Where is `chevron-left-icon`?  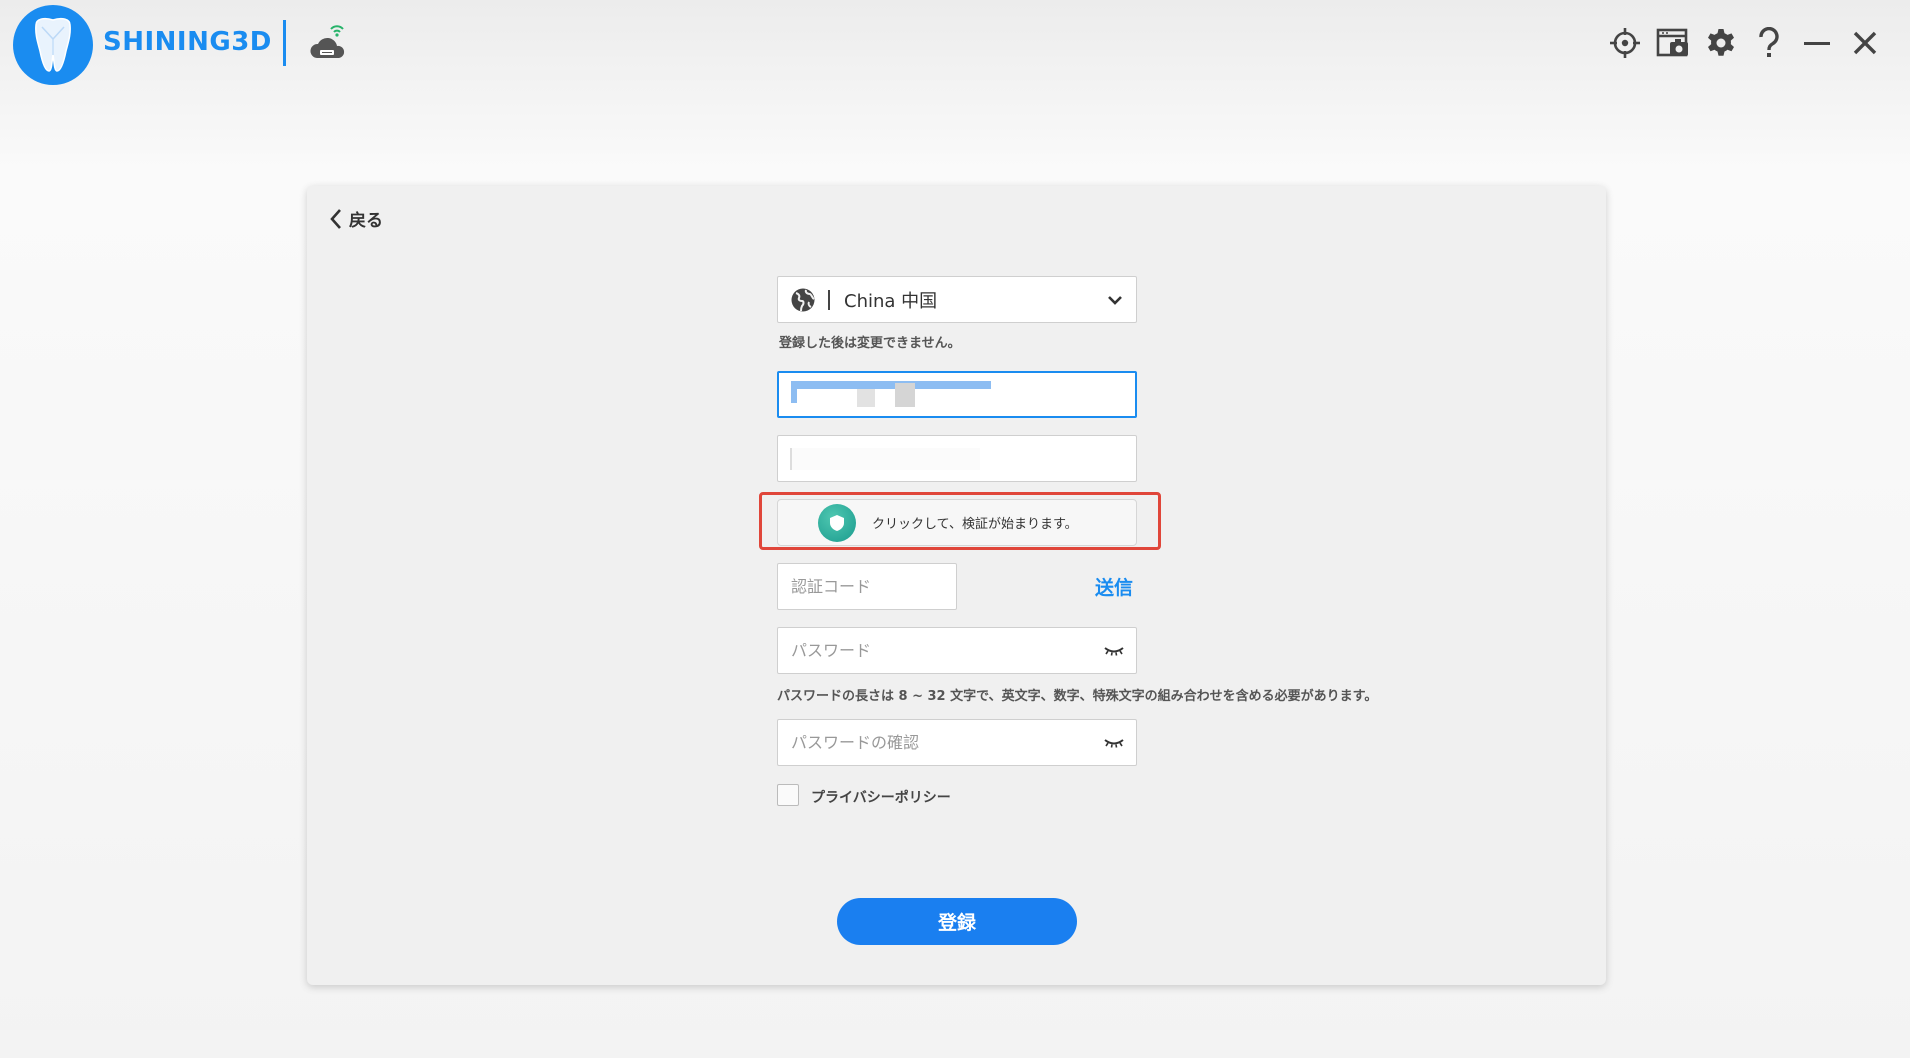 chevron-left-icon is located at coordinates (335, 218).